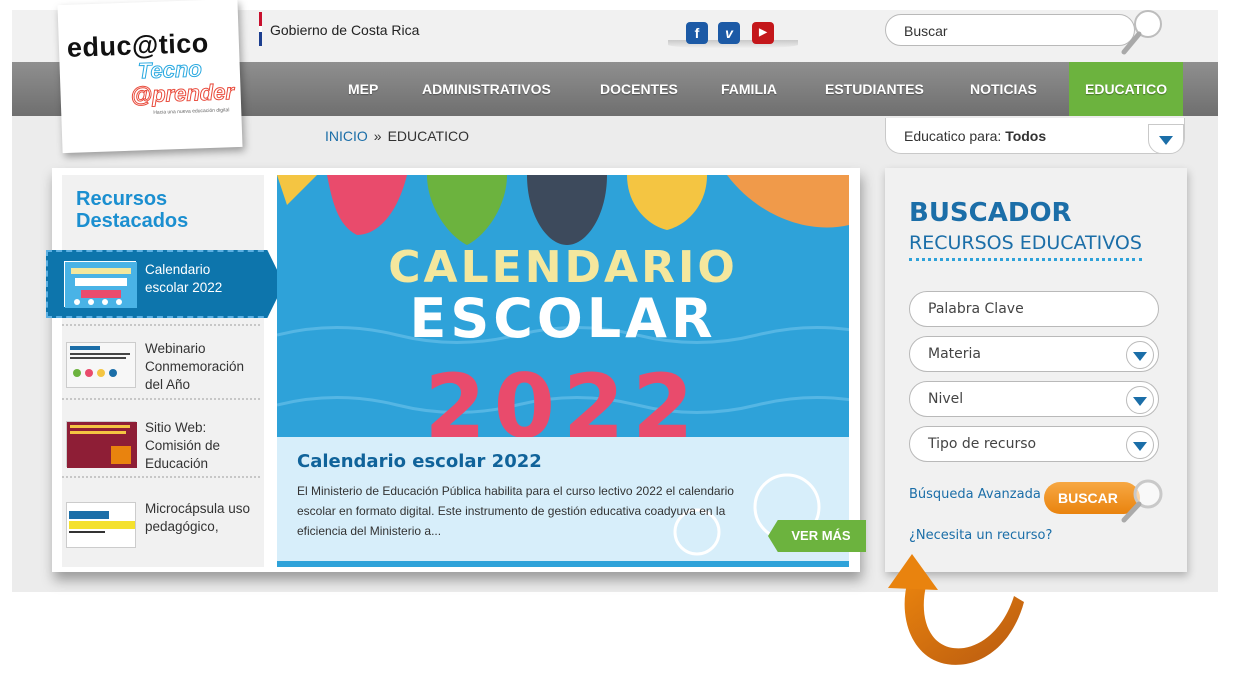  I want to click on logo-tagline: Hacia una nueva educación digital, so click(191, 111).